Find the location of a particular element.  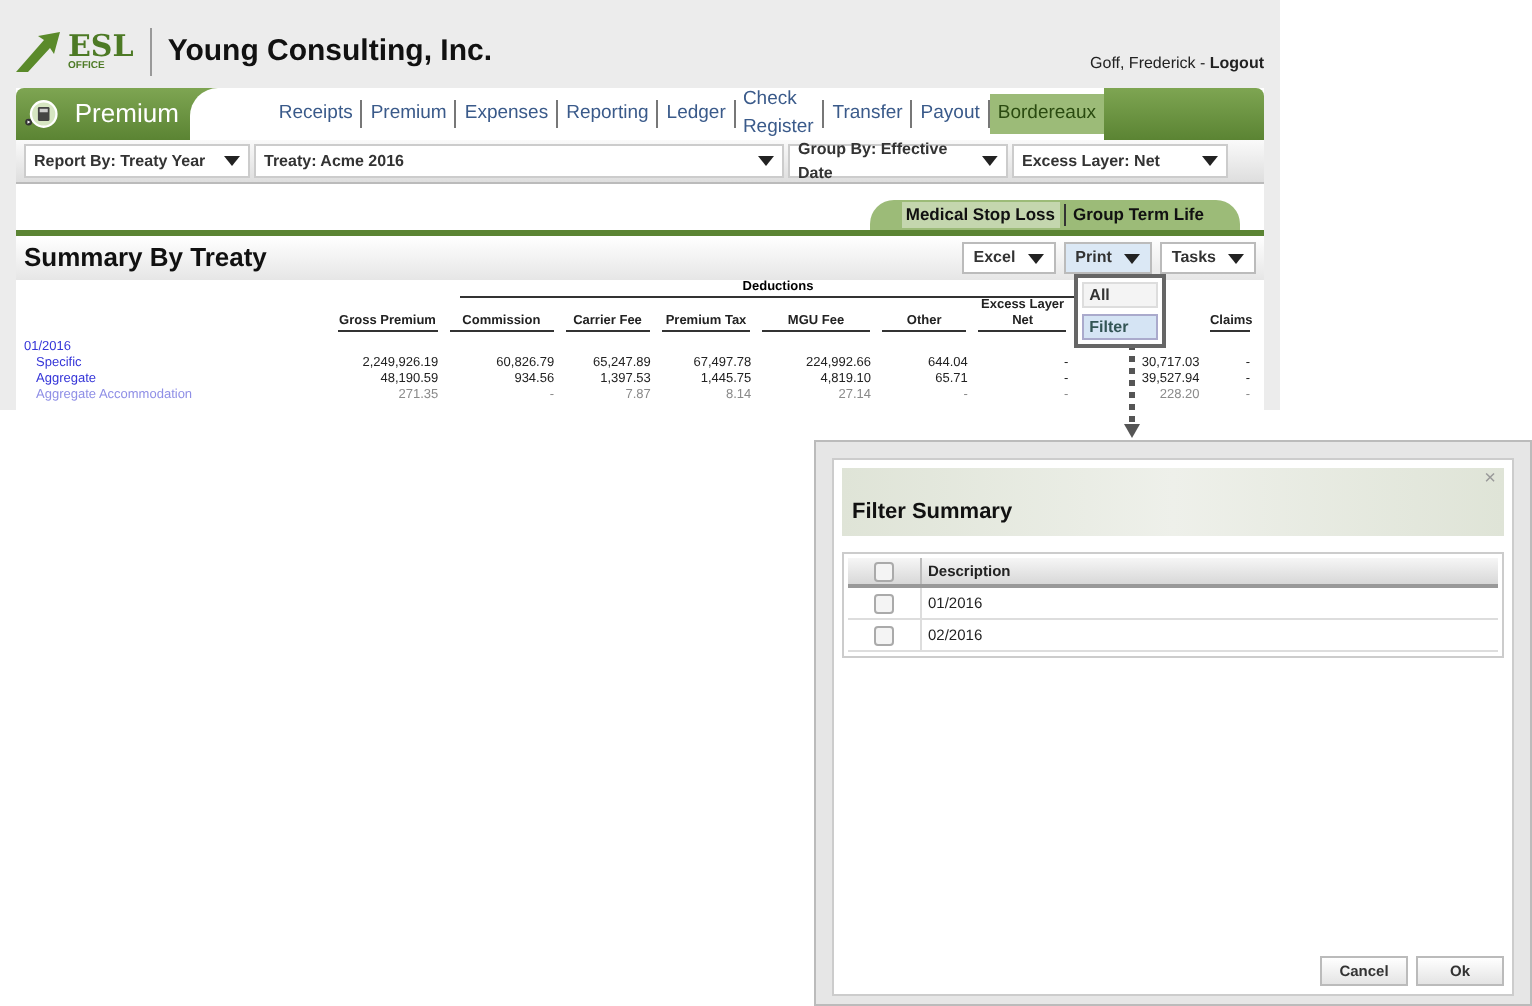

filter-dropdown: Treaty: Acme 2016 is located at coordinates (519, 161).